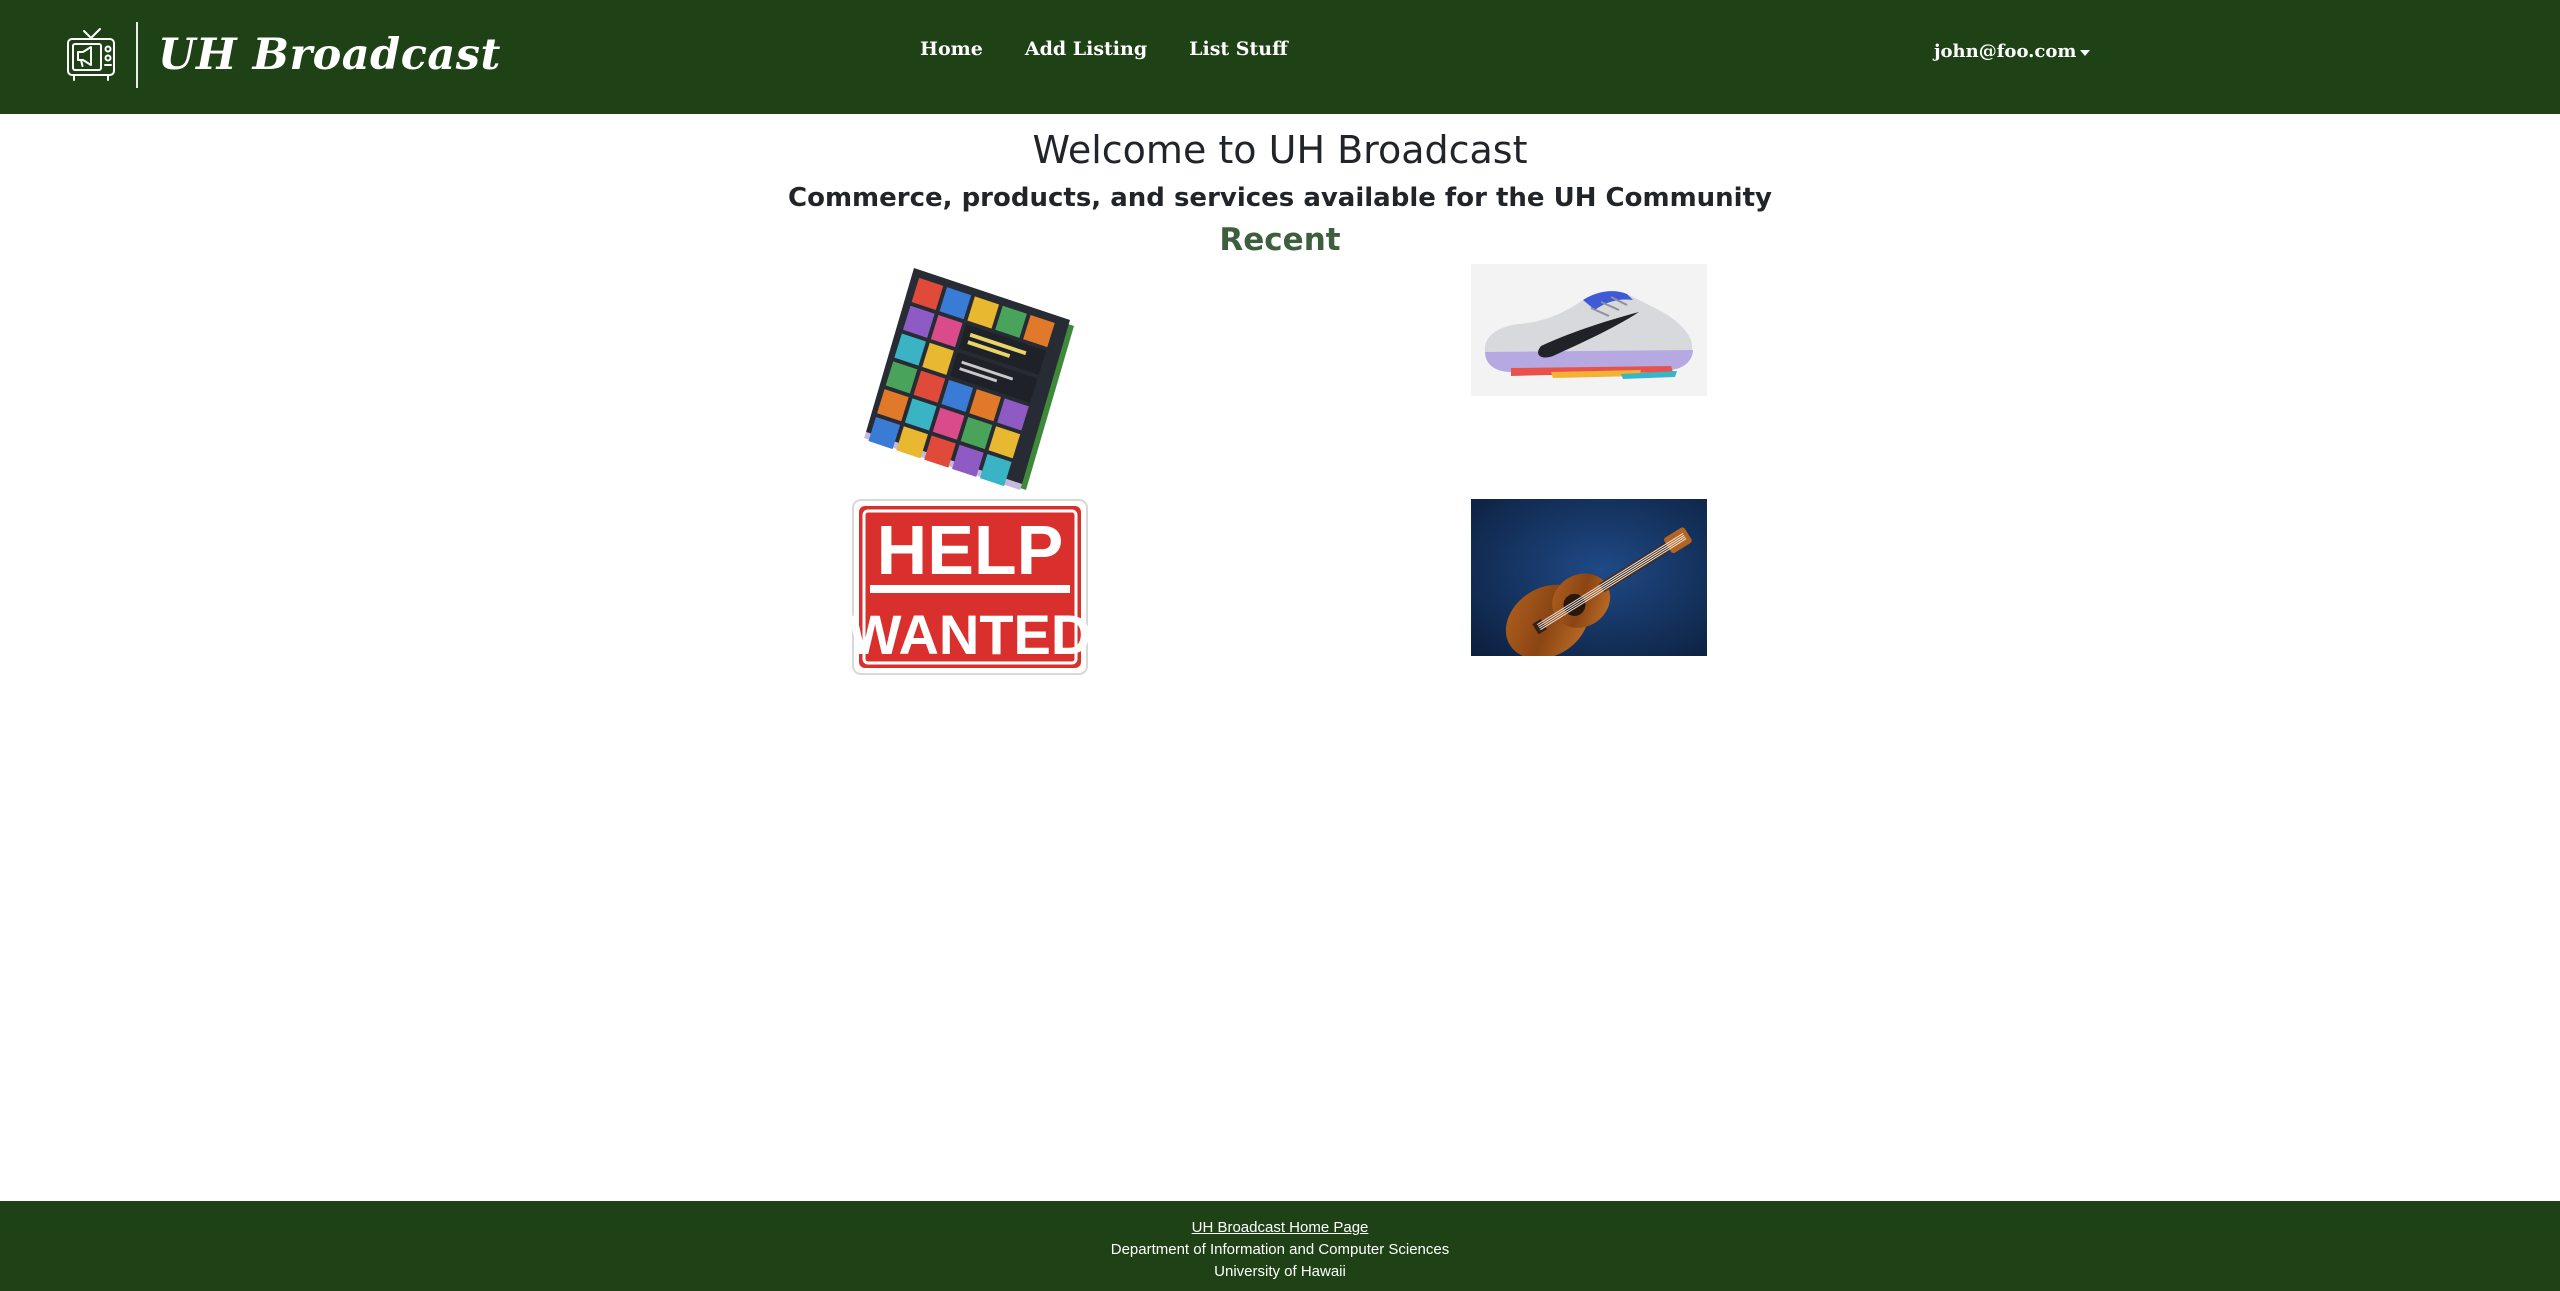  Describe the element at coordinates (1280, 1227) in the screenshot. I see `footer-home-link: UH Broadcast Home Page` at that location.